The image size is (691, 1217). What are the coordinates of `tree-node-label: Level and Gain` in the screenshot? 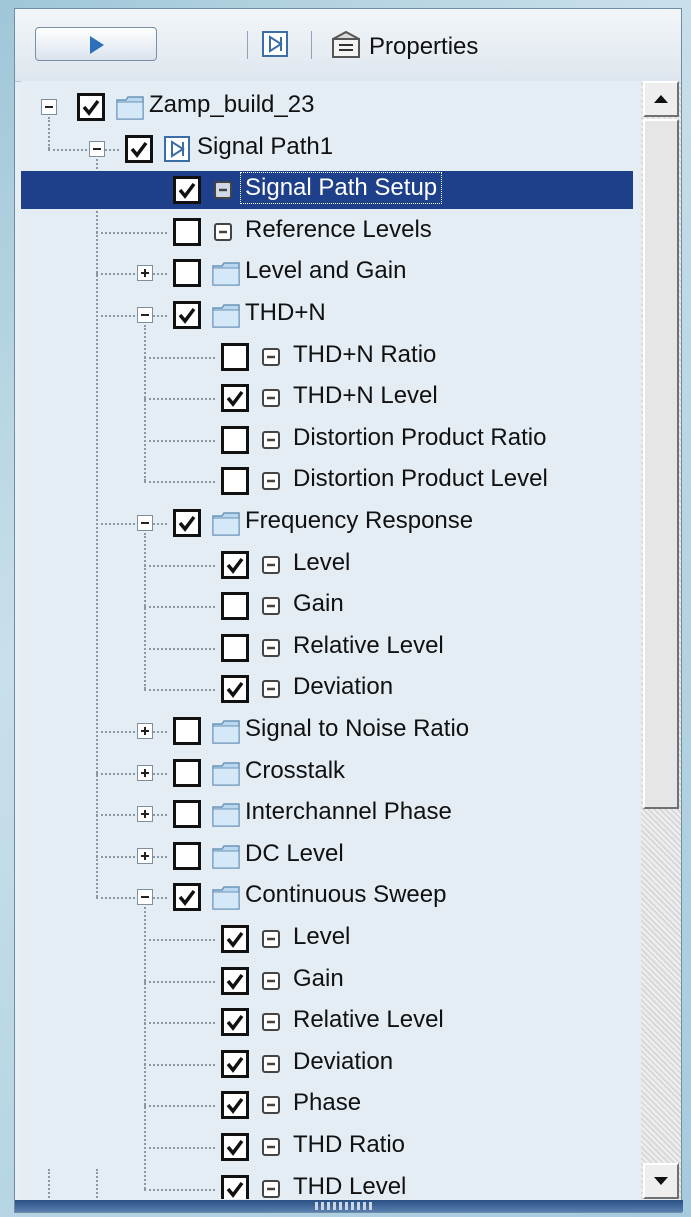 It's located at (326, 271).